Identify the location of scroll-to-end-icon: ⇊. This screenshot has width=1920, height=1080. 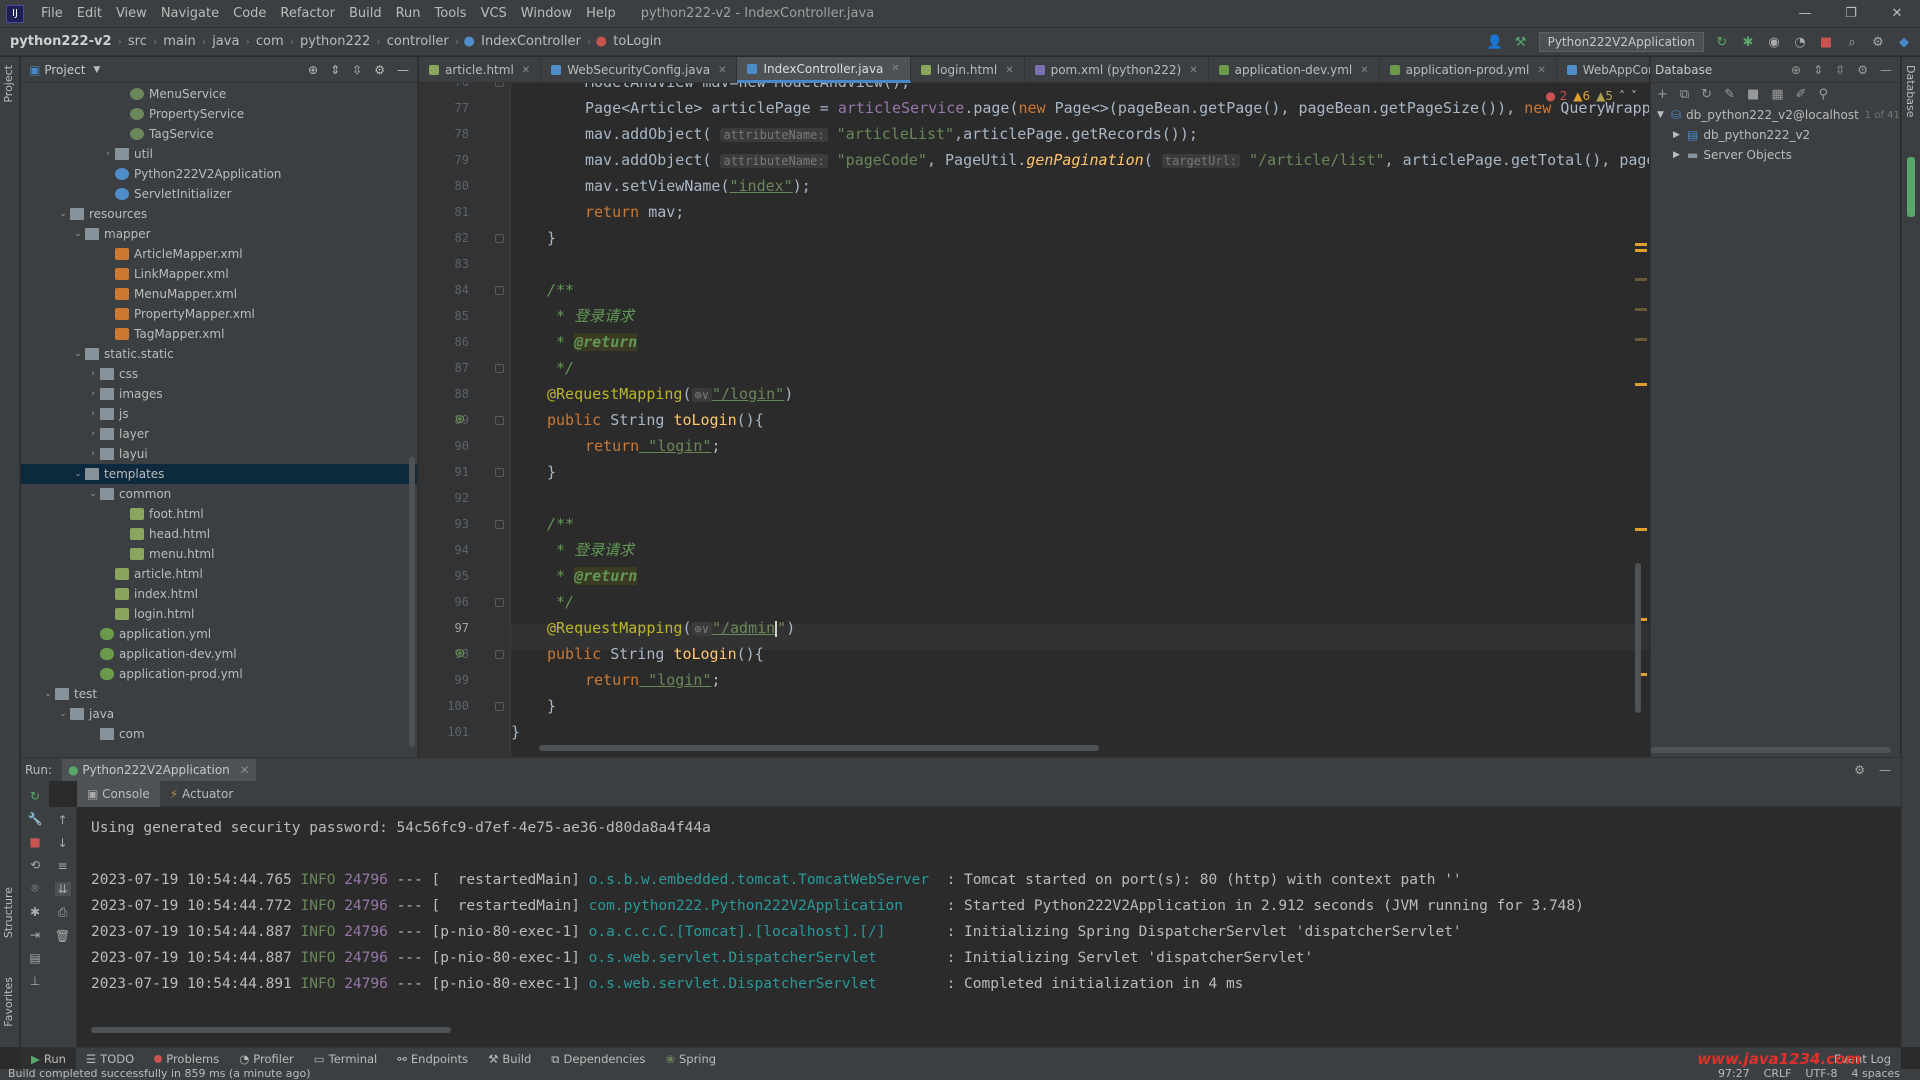
(62, 889).